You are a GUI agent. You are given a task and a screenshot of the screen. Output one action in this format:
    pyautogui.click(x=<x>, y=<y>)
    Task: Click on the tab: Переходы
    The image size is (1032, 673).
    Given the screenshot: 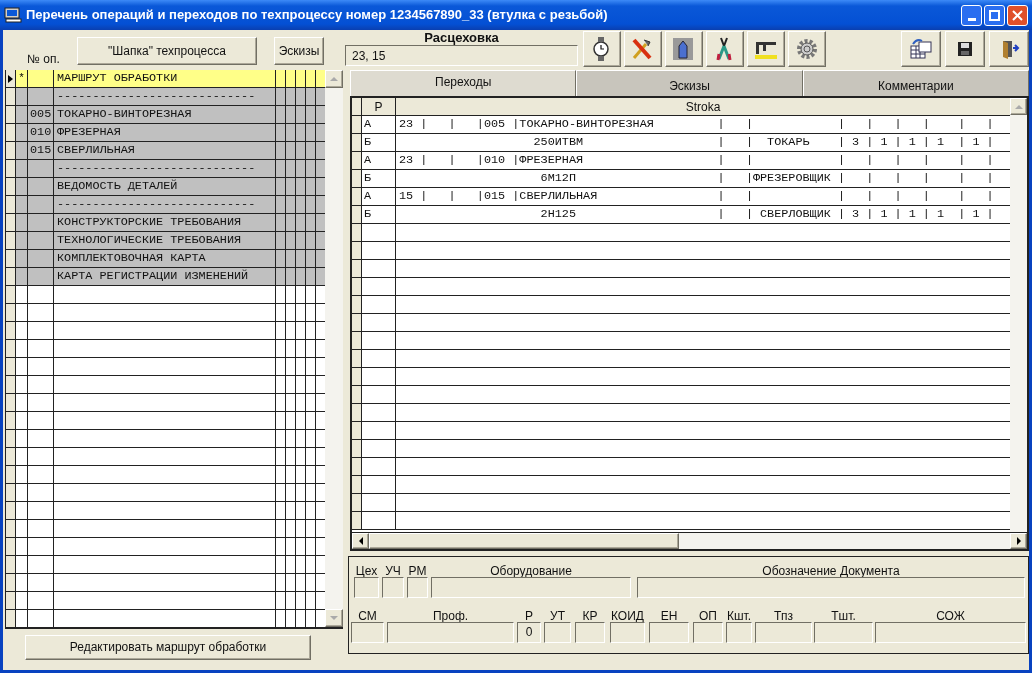 What is the action you would take?
    pyautogui.click(x=463, y=83)
    